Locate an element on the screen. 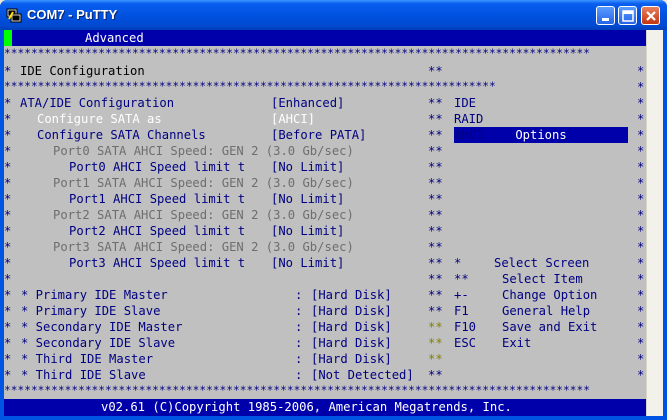  port2-speed-limit-label: Port2 AHCI Speed limit t is located at coordinates (157, 231).